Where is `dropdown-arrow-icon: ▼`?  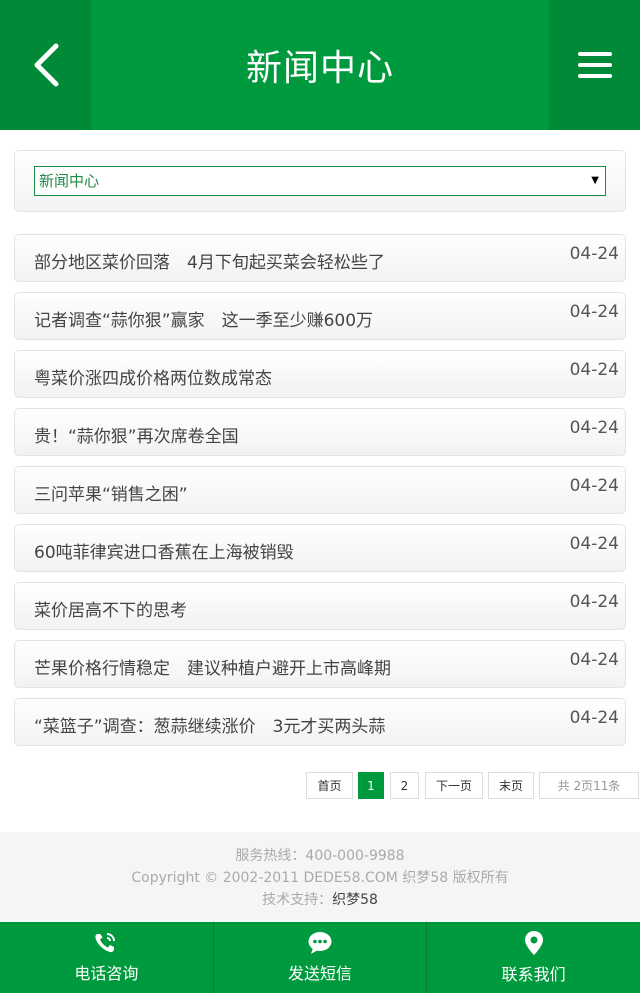
dropdown-arrow-icon: ▼ is located at coordinates (595, 180).